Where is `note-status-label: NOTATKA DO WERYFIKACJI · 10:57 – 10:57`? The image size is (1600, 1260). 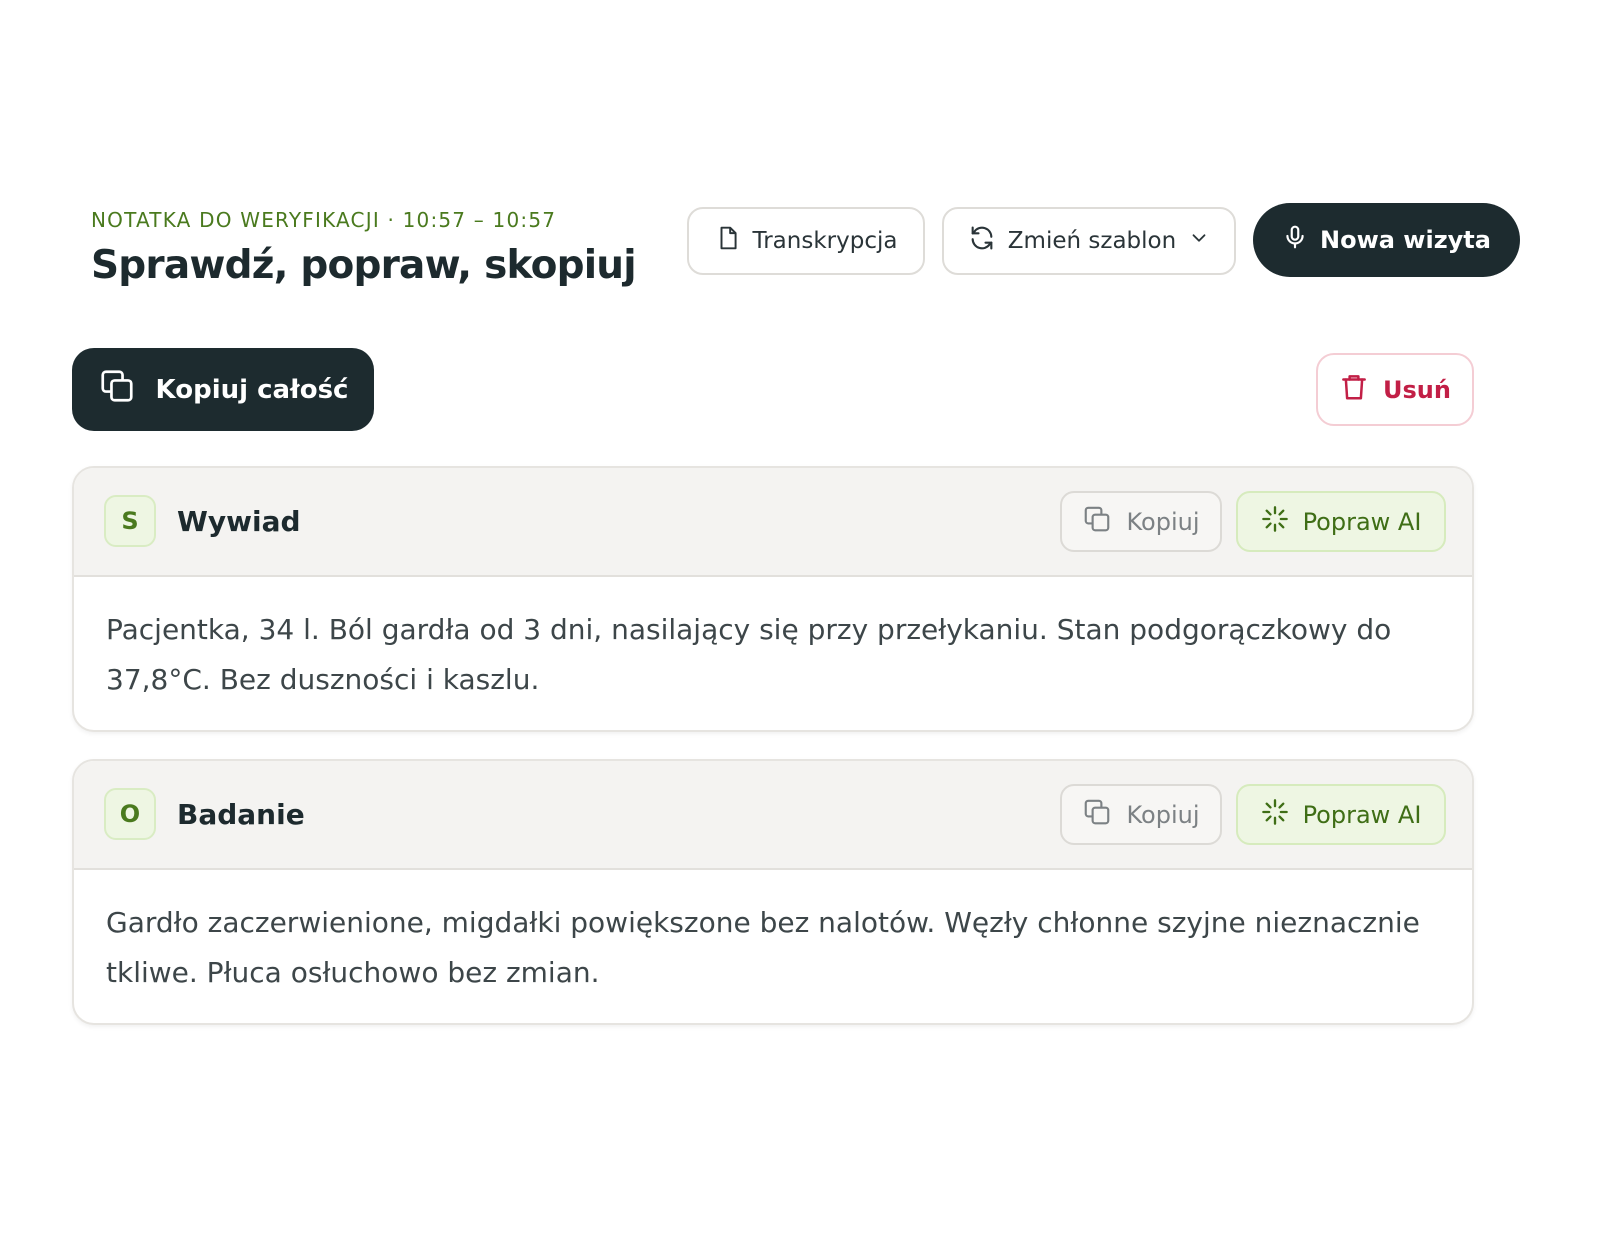
note-status-label: NOTATKA DO WERYFIKACJI · 10:57 – 10:57 is located at coordinates (324, 220).